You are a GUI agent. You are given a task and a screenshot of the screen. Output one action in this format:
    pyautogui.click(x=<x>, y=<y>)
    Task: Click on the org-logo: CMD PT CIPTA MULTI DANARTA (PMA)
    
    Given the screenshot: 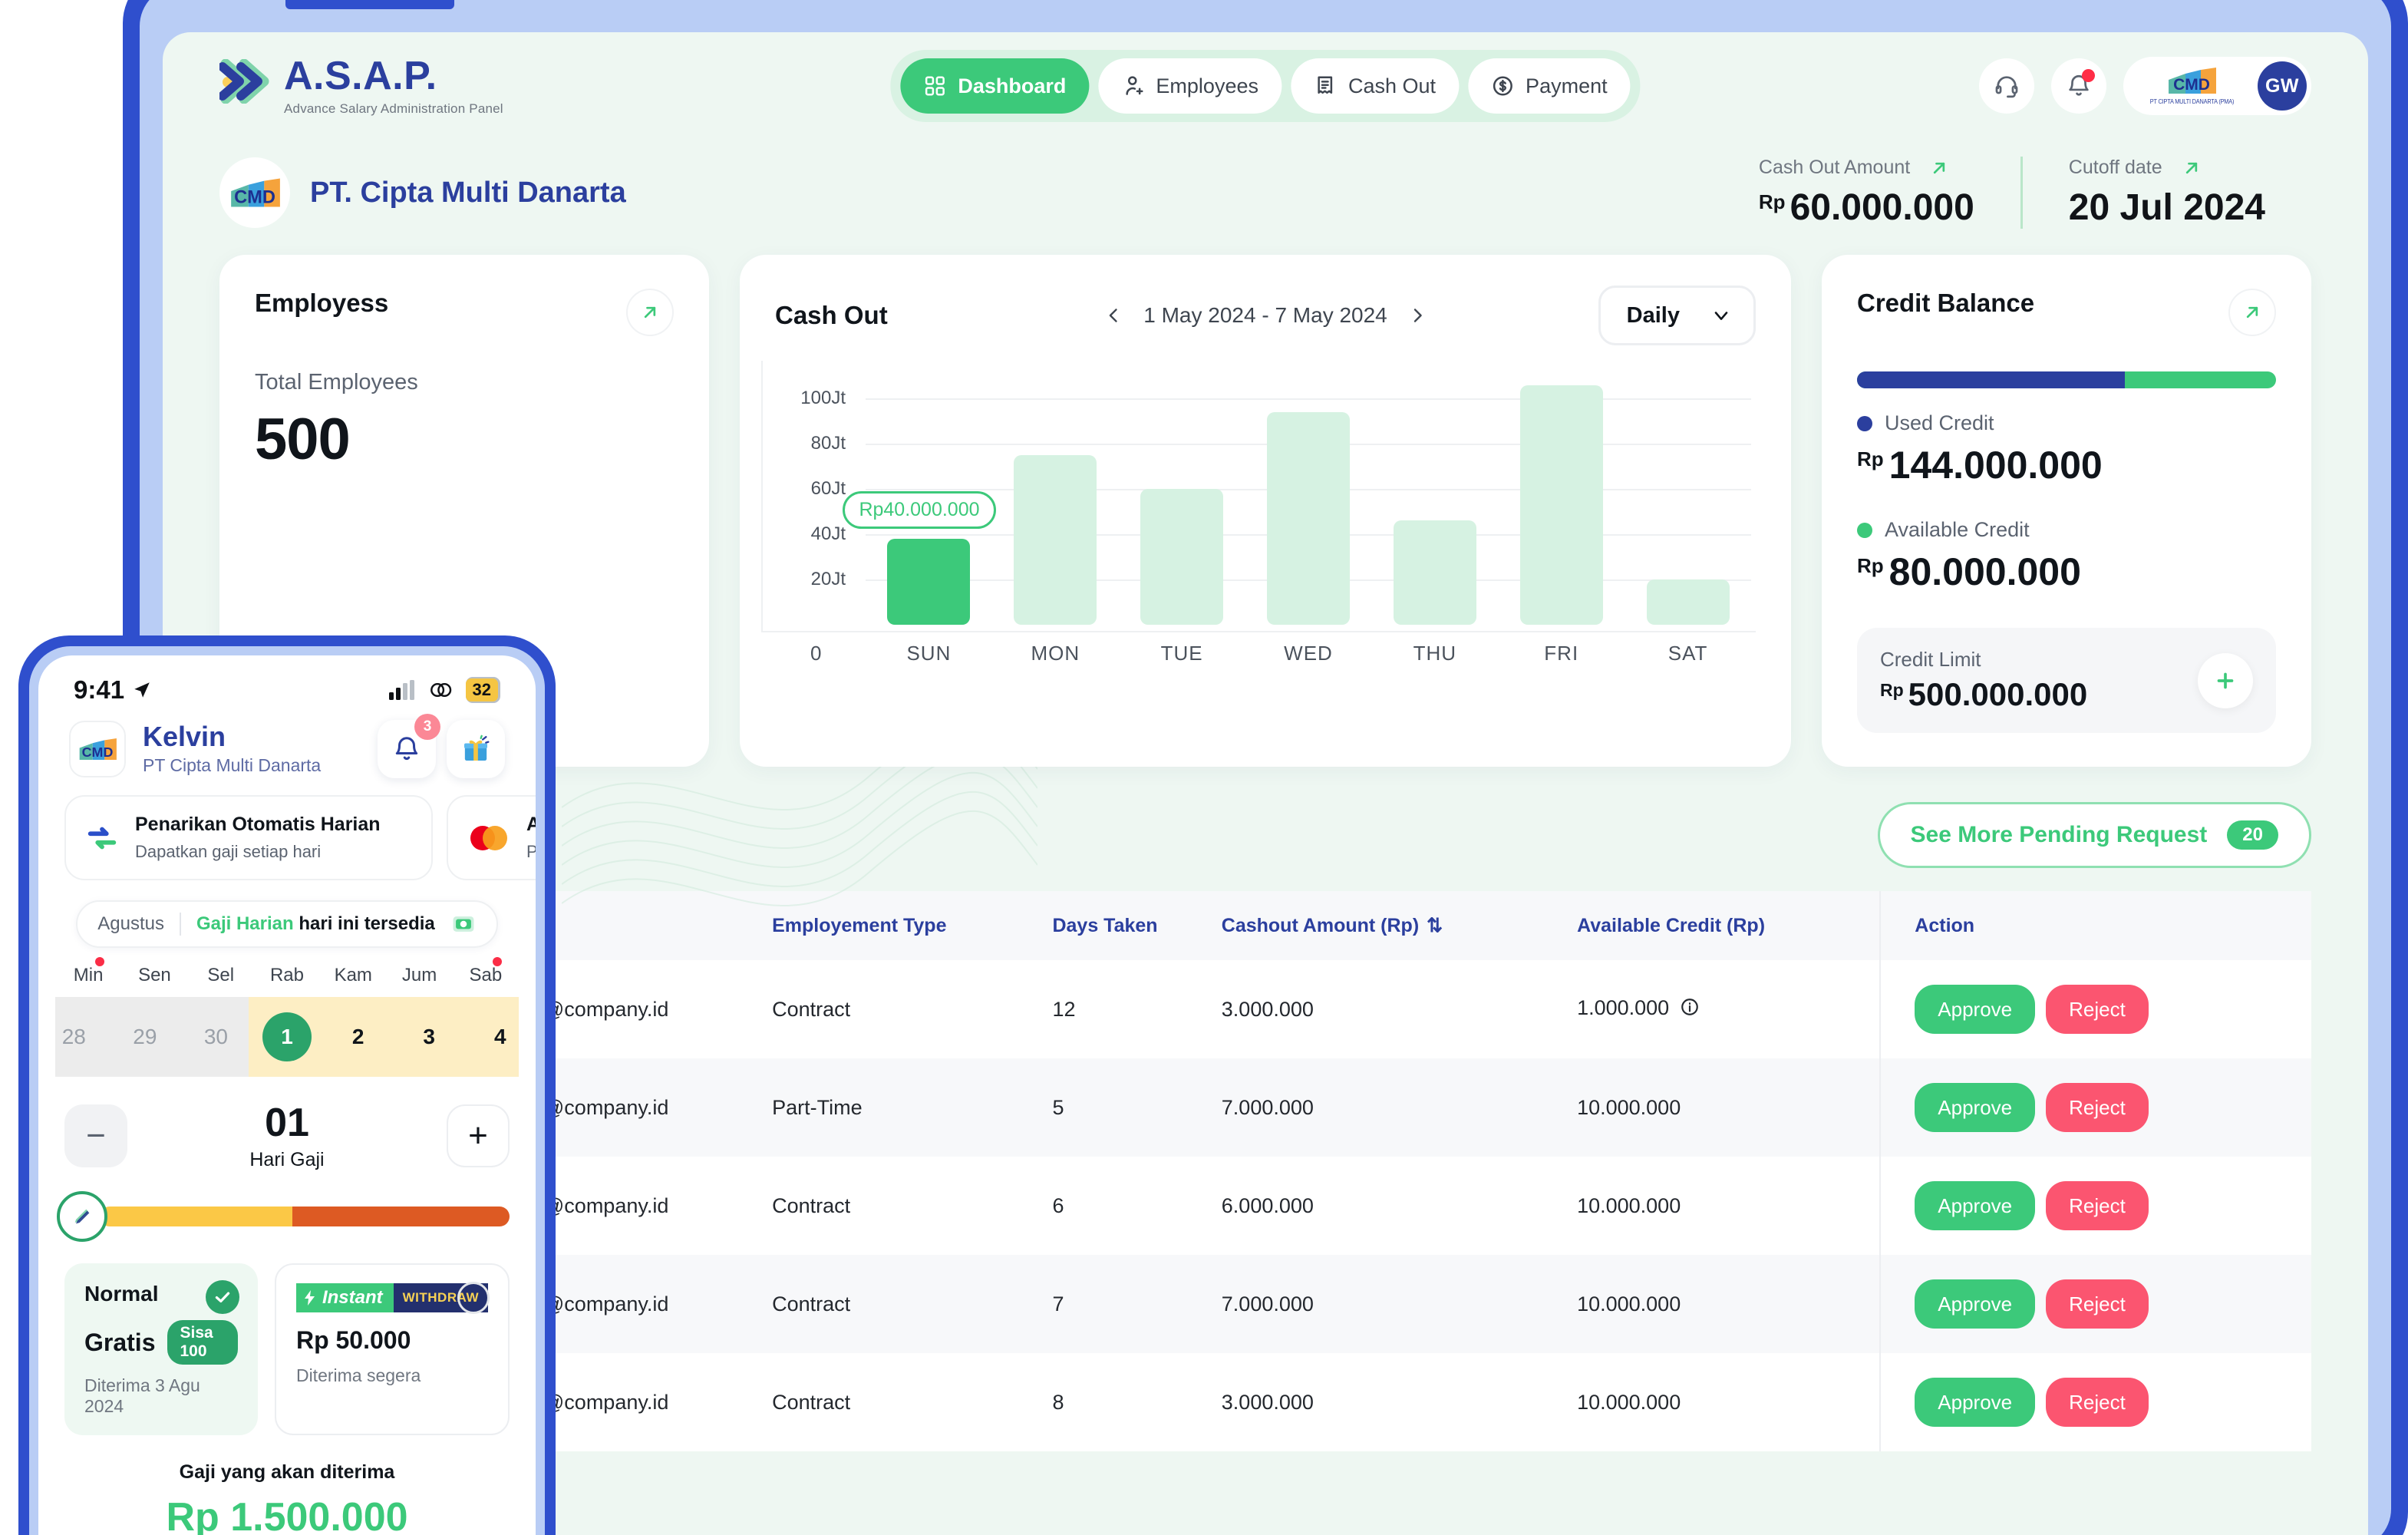 What is the action you would take?
    pyautogui.click(x=2192, y=86)
    